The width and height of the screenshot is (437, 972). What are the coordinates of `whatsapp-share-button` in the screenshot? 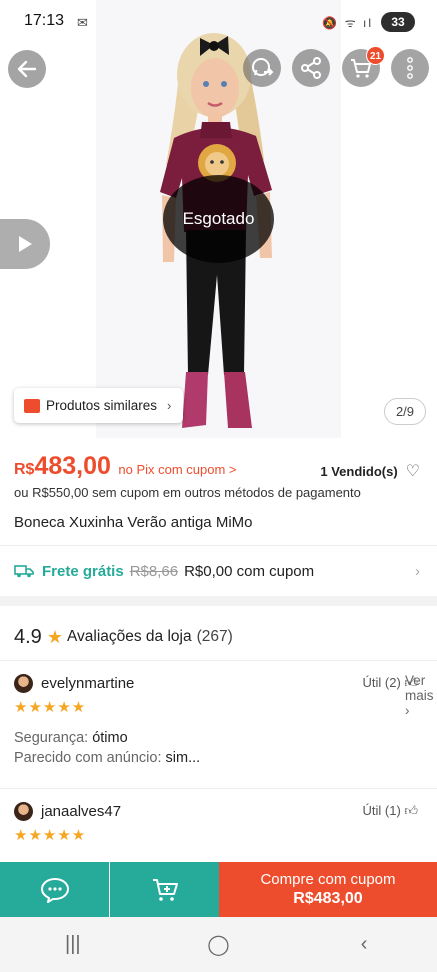 It's located at (262, 68).